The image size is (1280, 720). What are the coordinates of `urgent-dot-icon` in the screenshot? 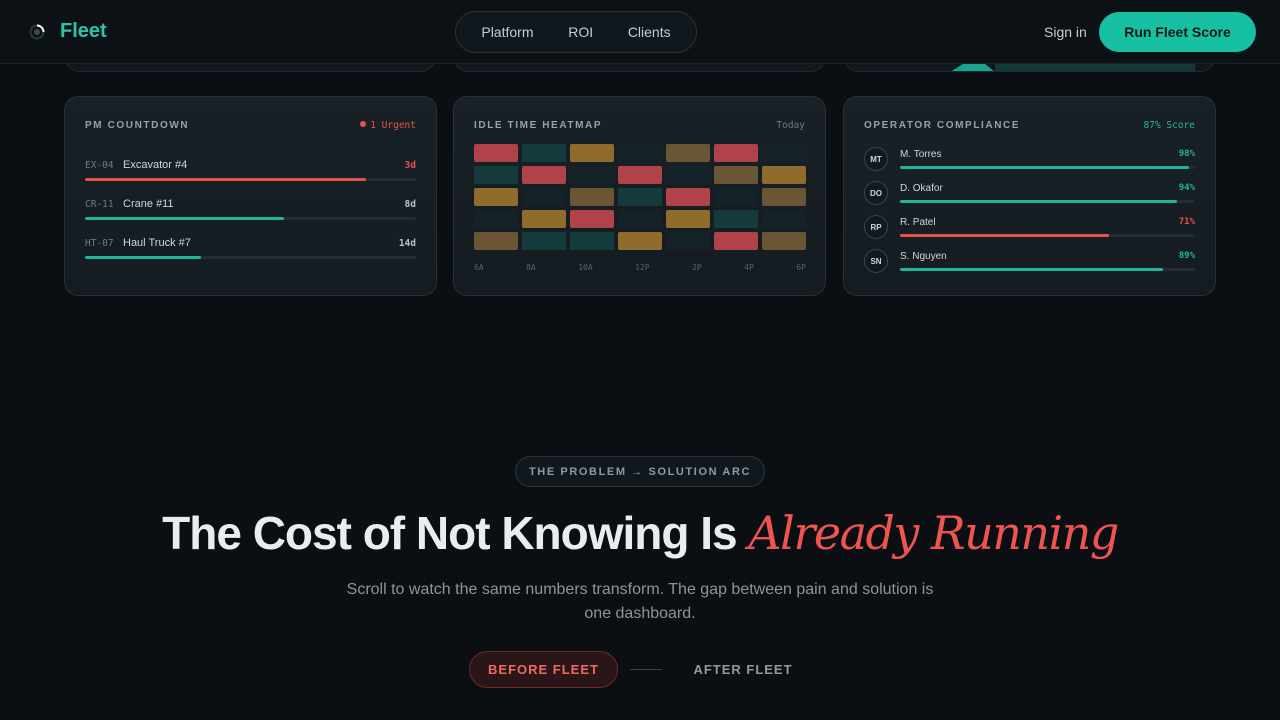 It's located at (363, 124).